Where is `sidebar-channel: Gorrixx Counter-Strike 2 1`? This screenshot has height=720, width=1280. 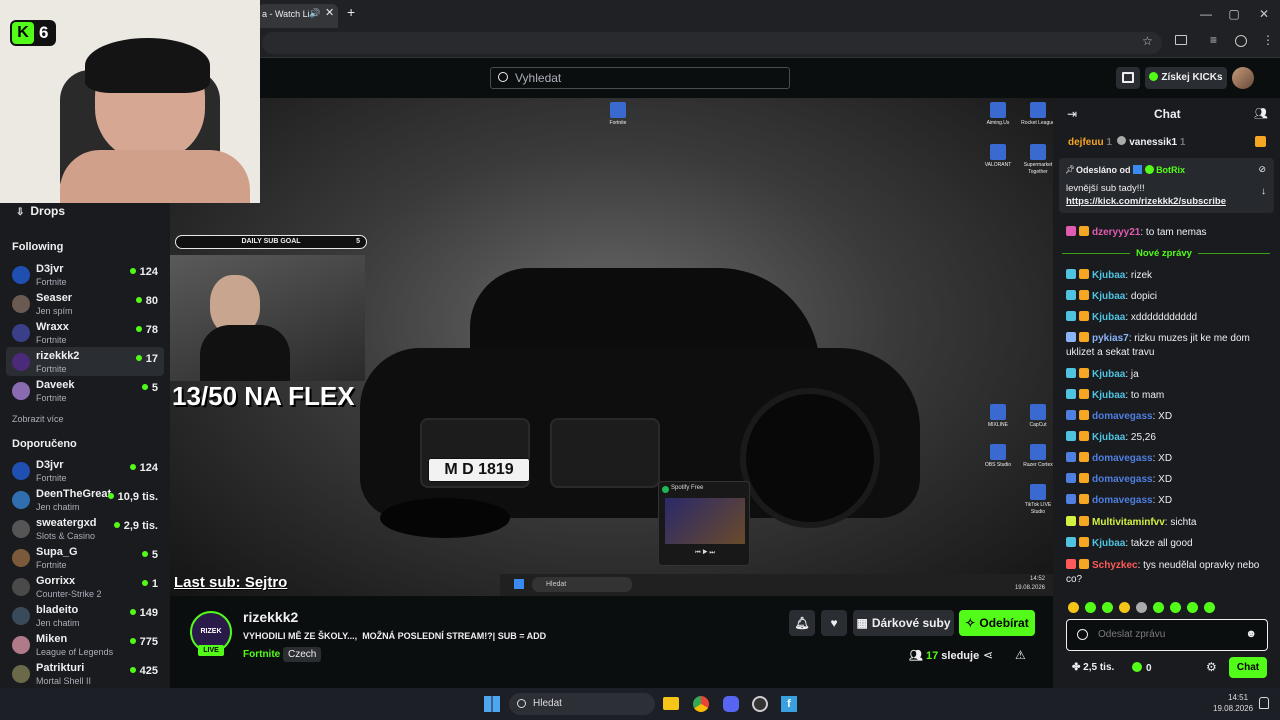
sidebar-channel: Gorrixx Counter-Strike 2 1 is located at coordinates (85, 586).